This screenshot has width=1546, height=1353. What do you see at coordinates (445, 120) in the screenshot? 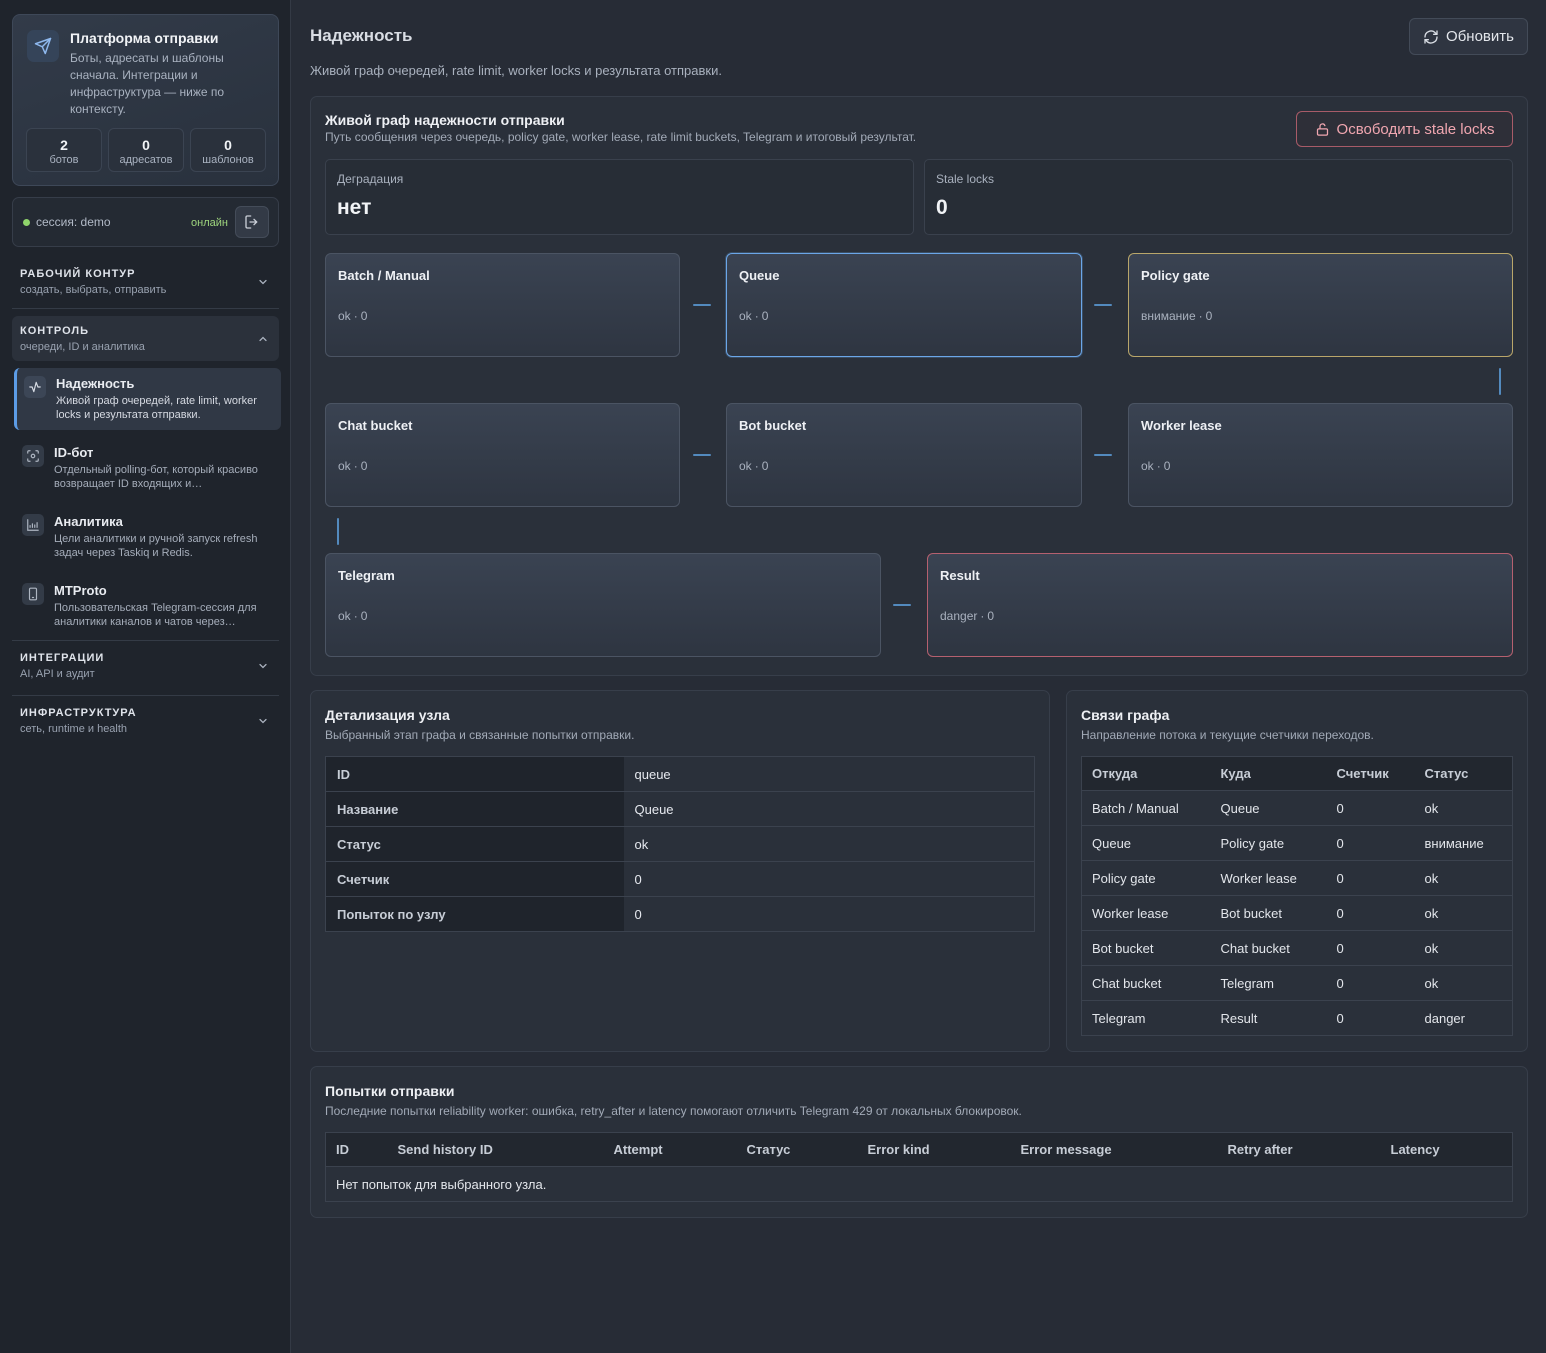
I see `panel-title: Живой граф надежности отправки` at bounding box center [445, 120].